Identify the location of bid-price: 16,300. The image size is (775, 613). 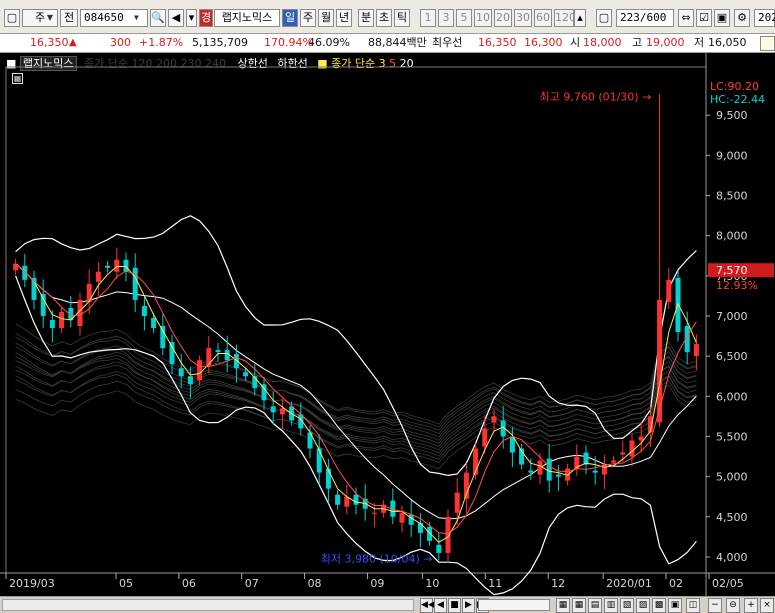
(543, 42).